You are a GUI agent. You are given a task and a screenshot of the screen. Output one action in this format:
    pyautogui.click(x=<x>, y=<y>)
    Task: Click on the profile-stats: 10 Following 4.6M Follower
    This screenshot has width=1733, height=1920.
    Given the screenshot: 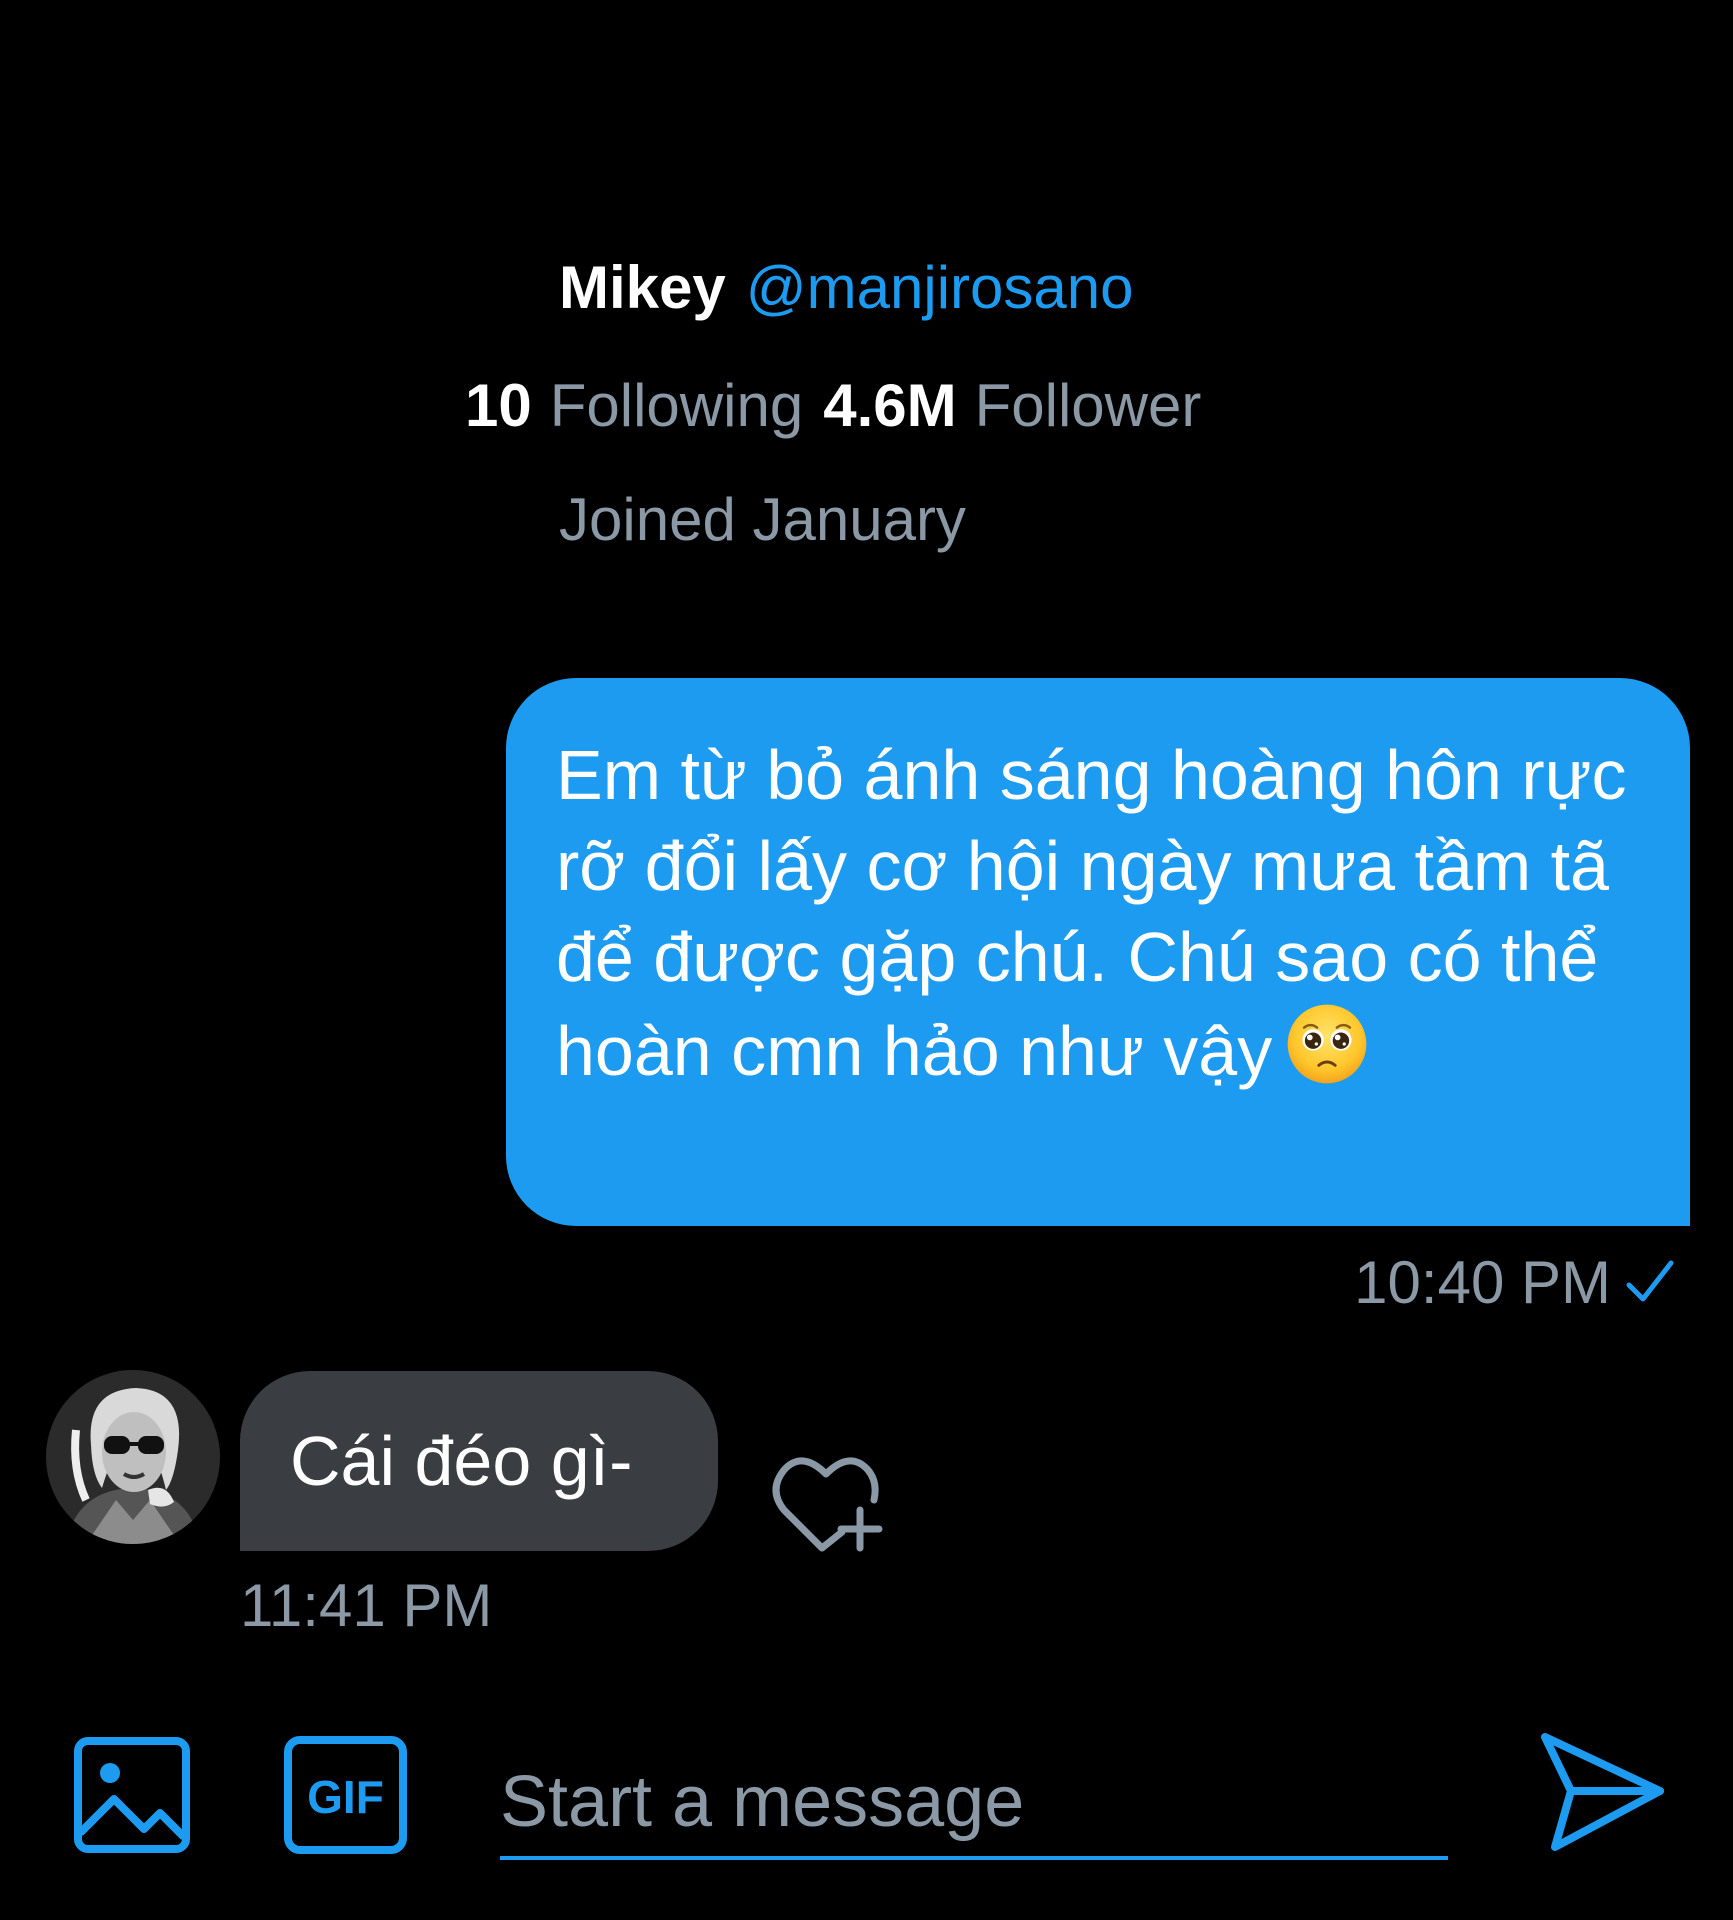 What is the action you would take?
    pyautogui.click(x=843, y=406)
    